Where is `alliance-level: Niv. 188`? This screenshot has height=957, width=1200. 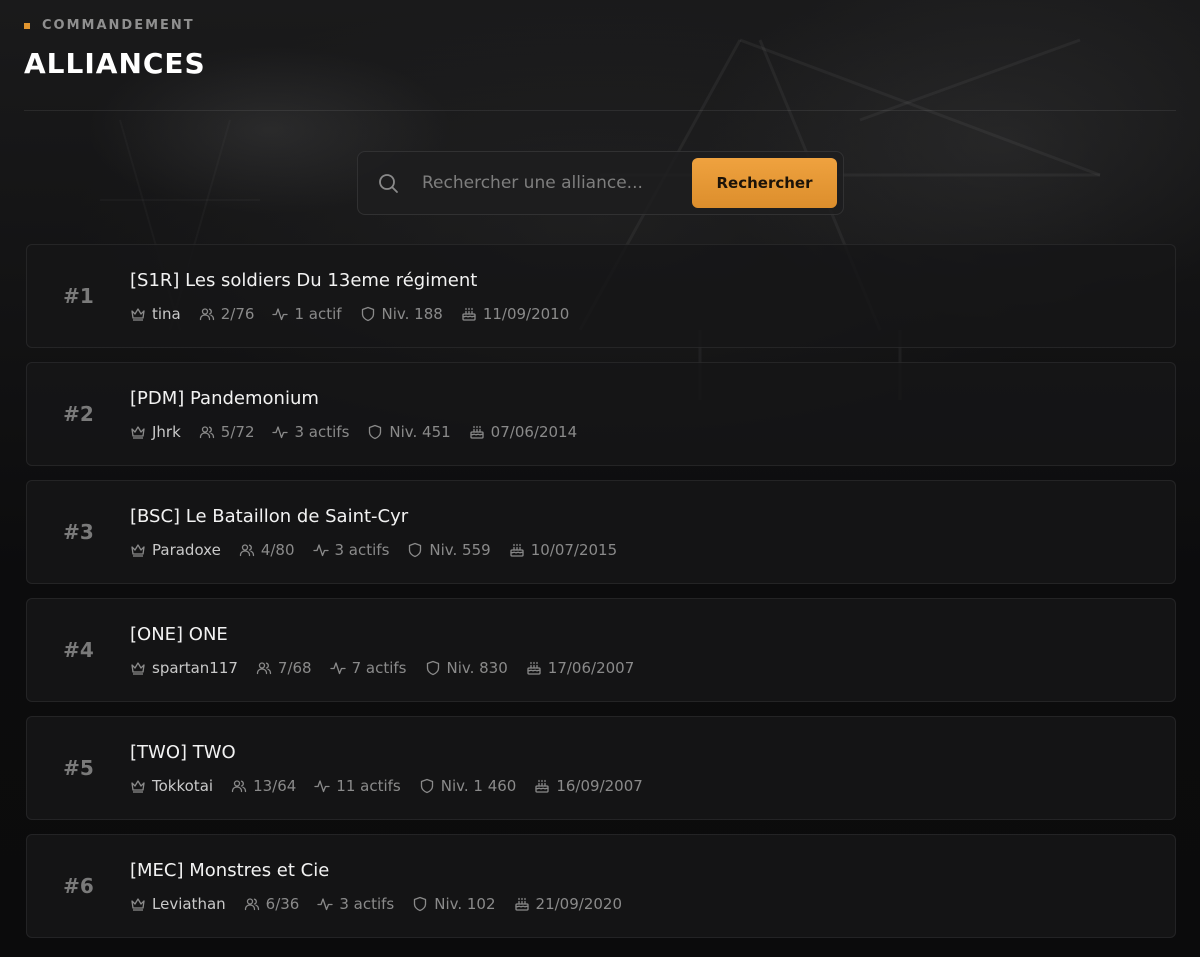 alliance-level: Niv. 188 is located at coordinates (401, 314).